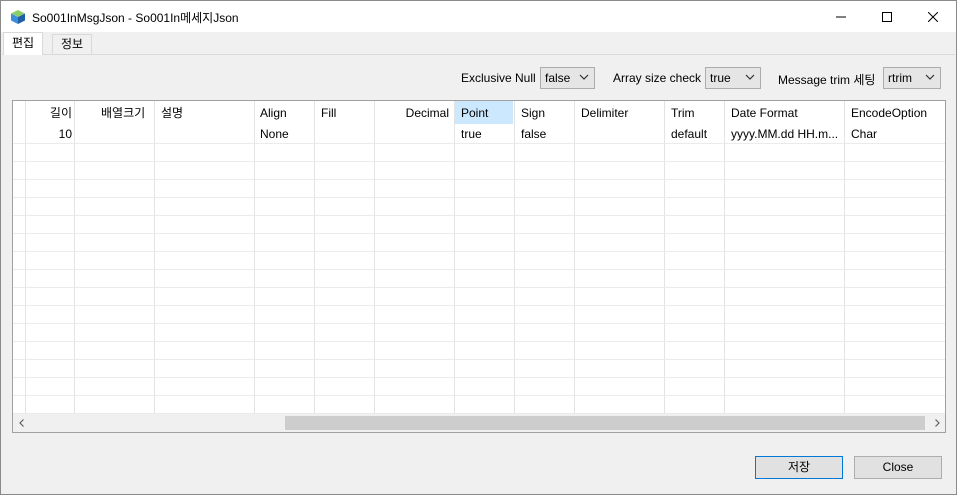  Describe the element at coordinates (898, 467) in the screenshot. I see `close-button: Close` at that location.